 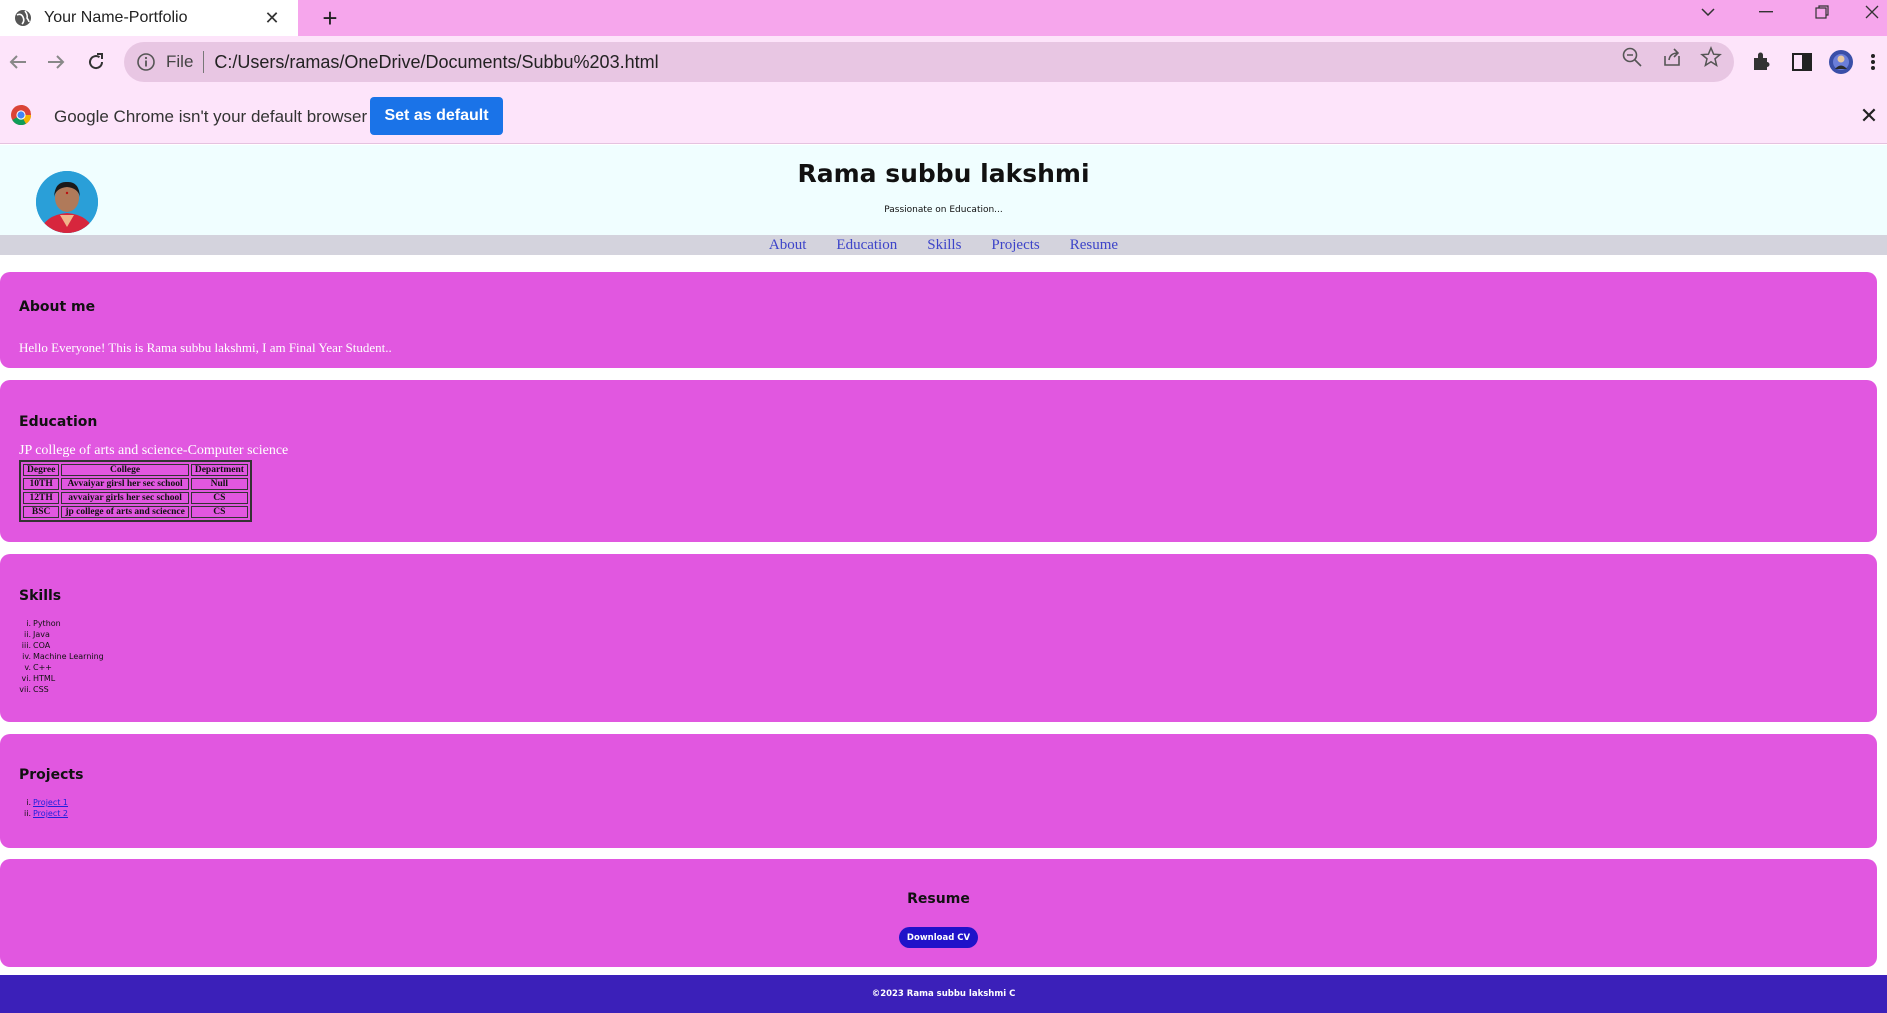 I want to click on side-panel-icon, so click(x=1802, y=62).